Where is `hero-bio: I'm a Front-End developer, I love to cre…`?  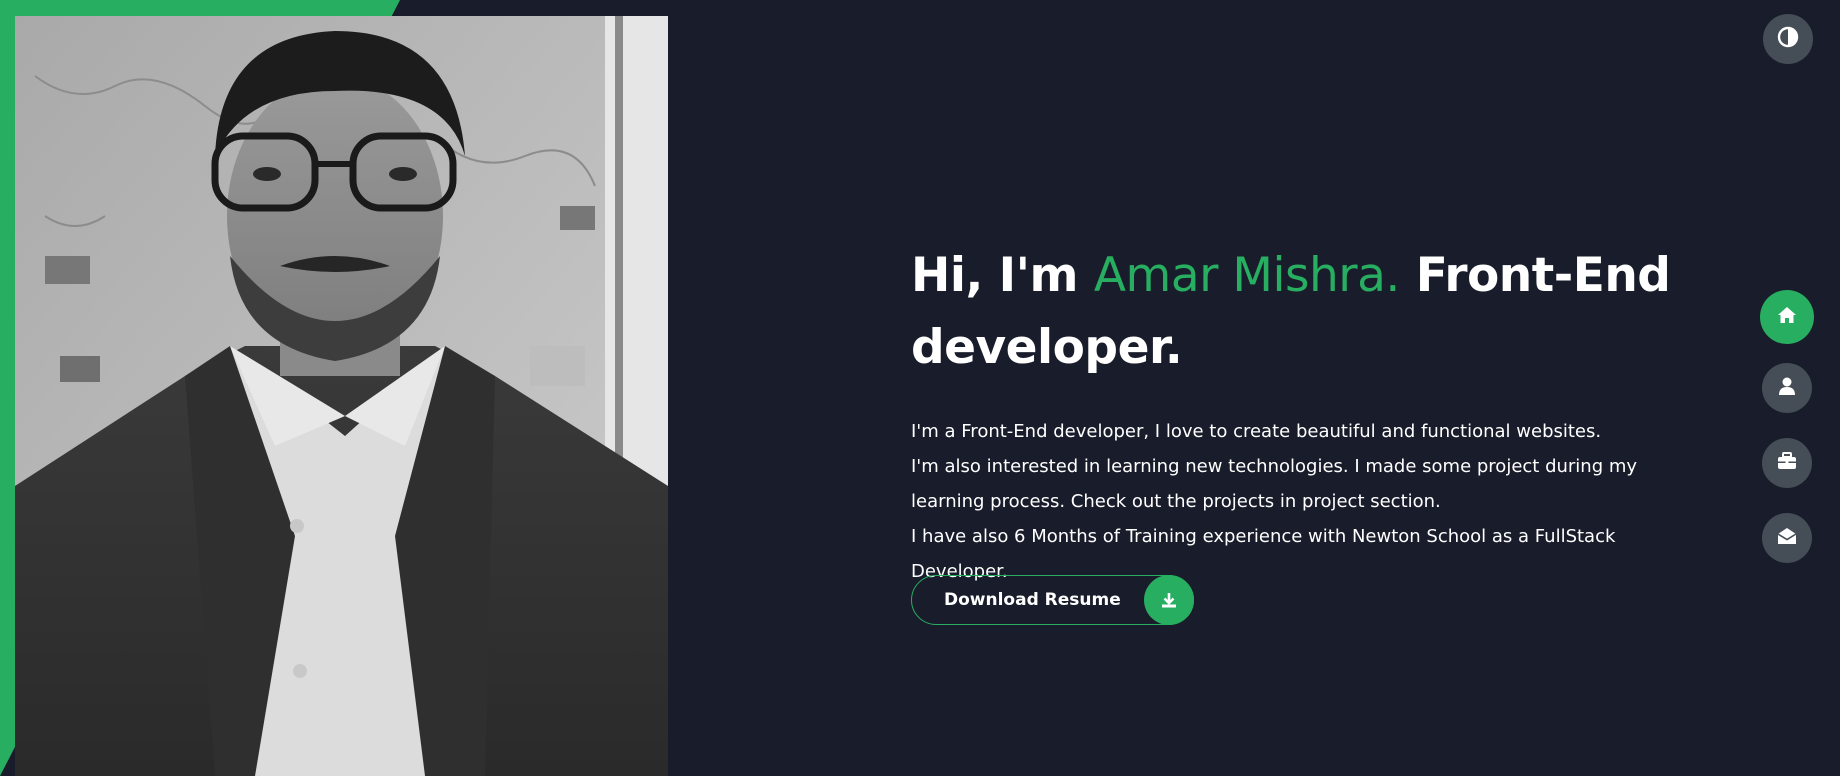 hero-bio: I'm a Front-End developer, I love to cre… is located at coordinates (1311, 501).